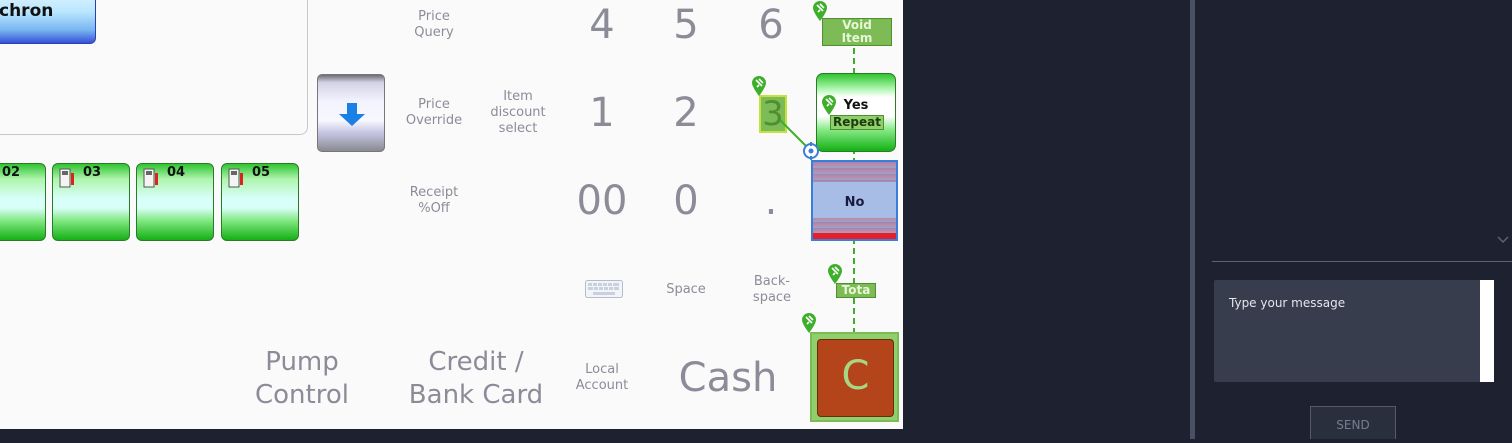 The image size is (1512, 443). What do you see at coordinates (602, 378) in the screenshot?
I see `local-account-button: Local Account` at bounding box center [602, 378].